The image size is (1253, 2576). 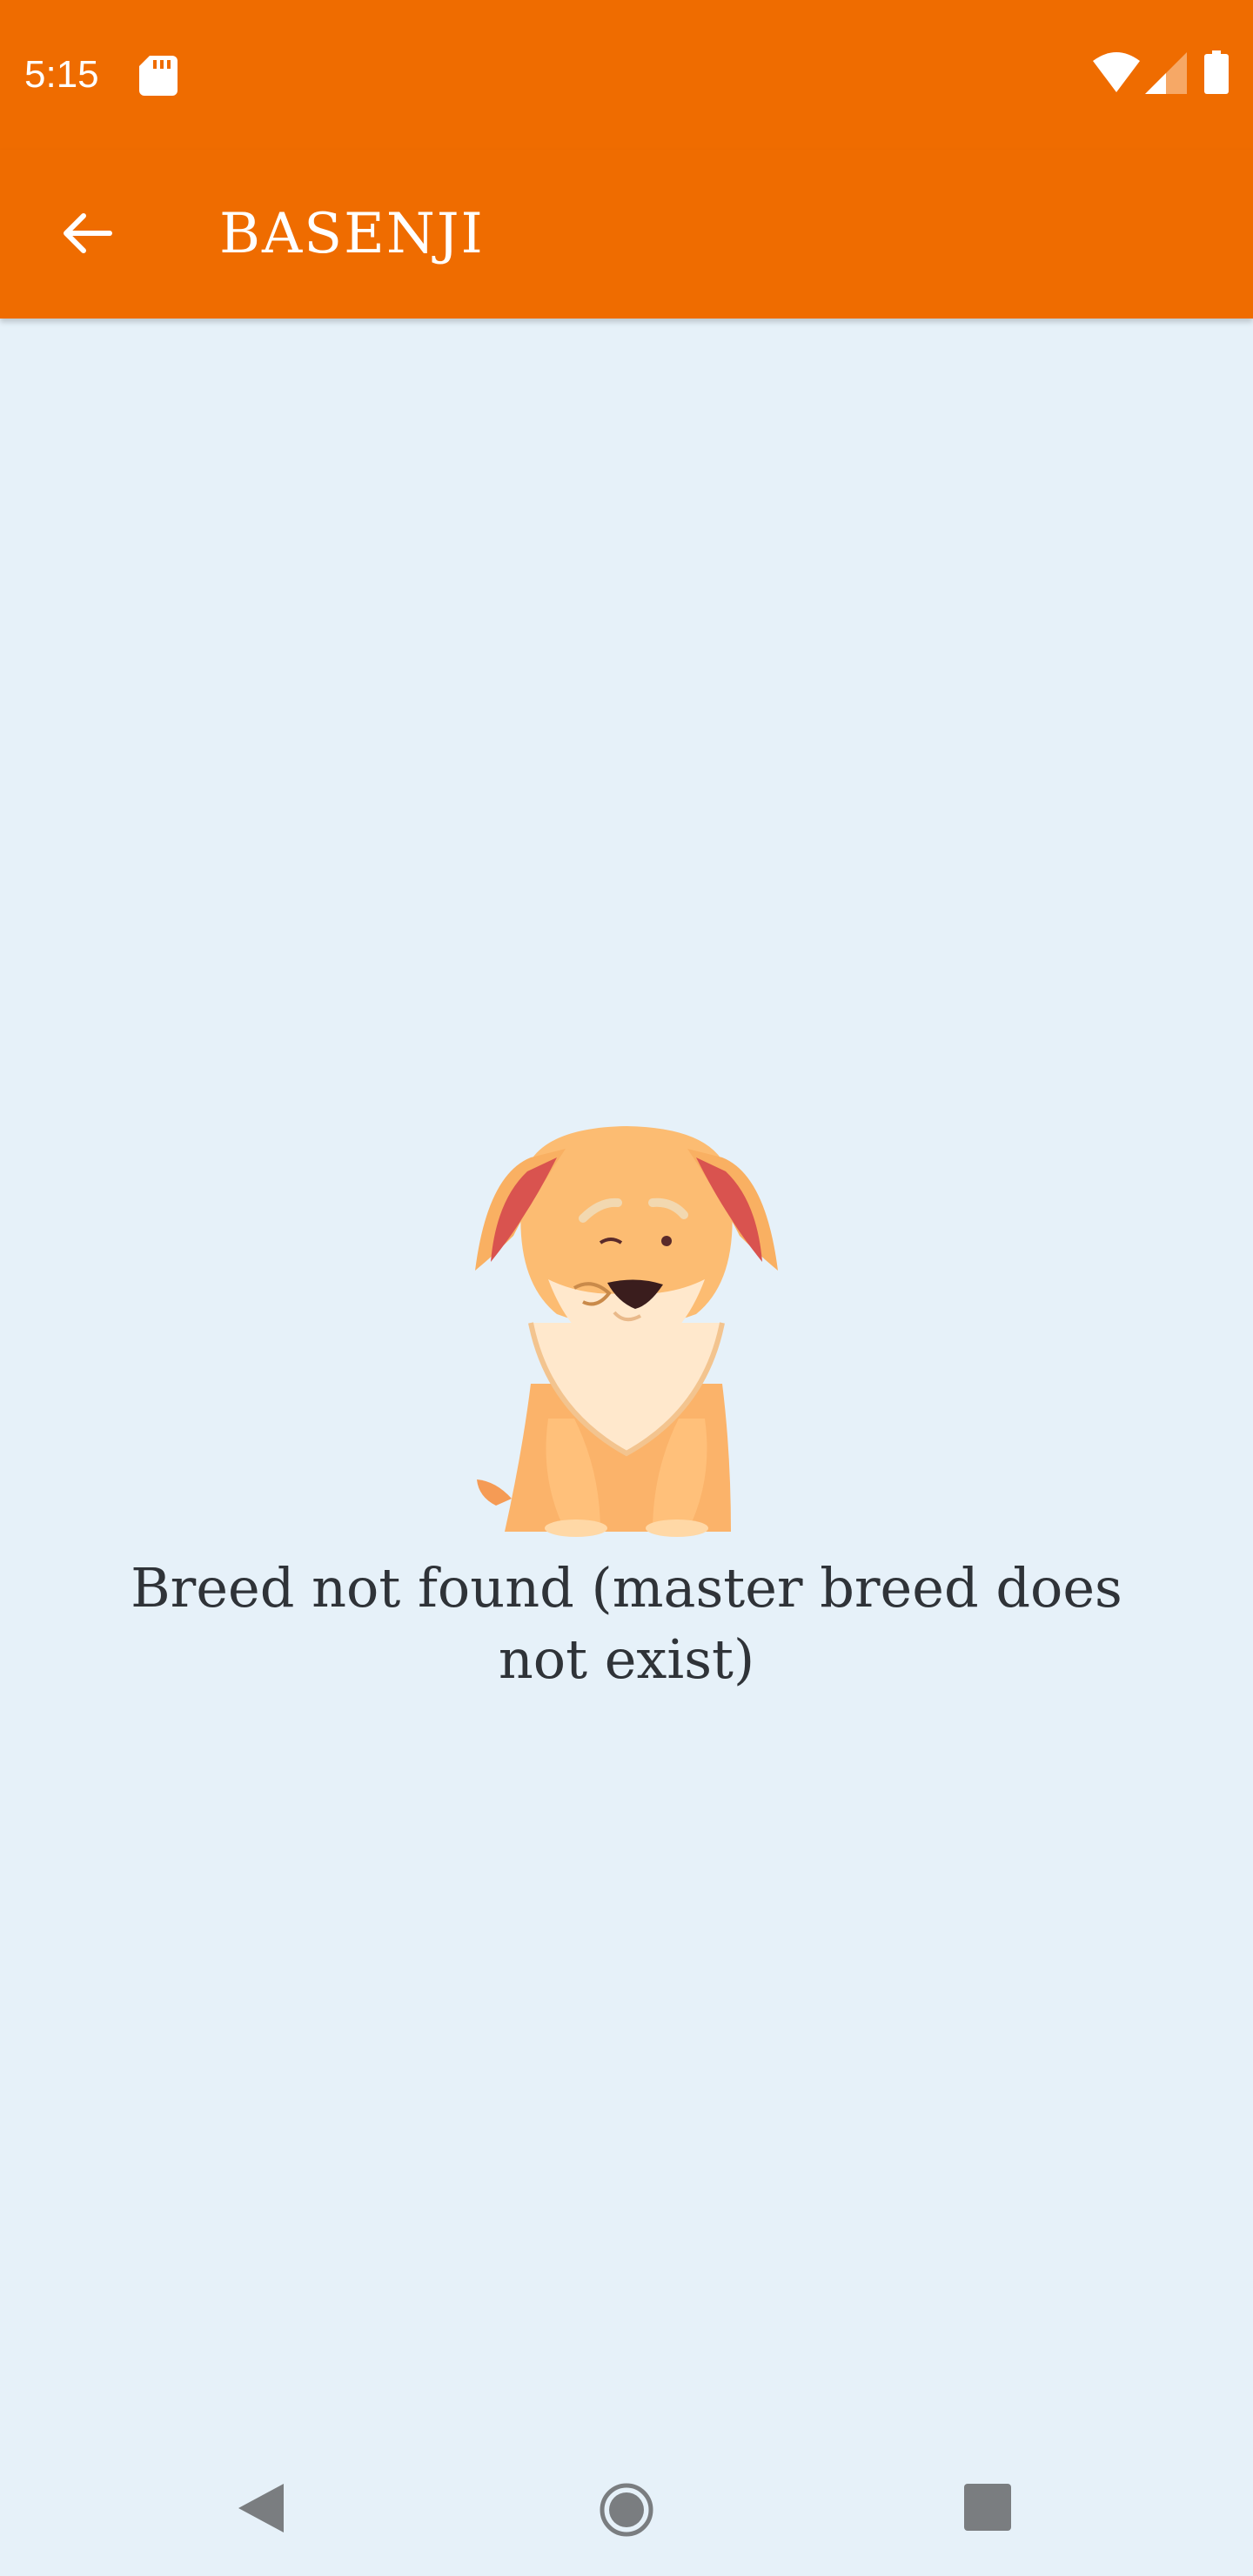 I want to click on nav-home-icon, so click(x=626, y=2510).